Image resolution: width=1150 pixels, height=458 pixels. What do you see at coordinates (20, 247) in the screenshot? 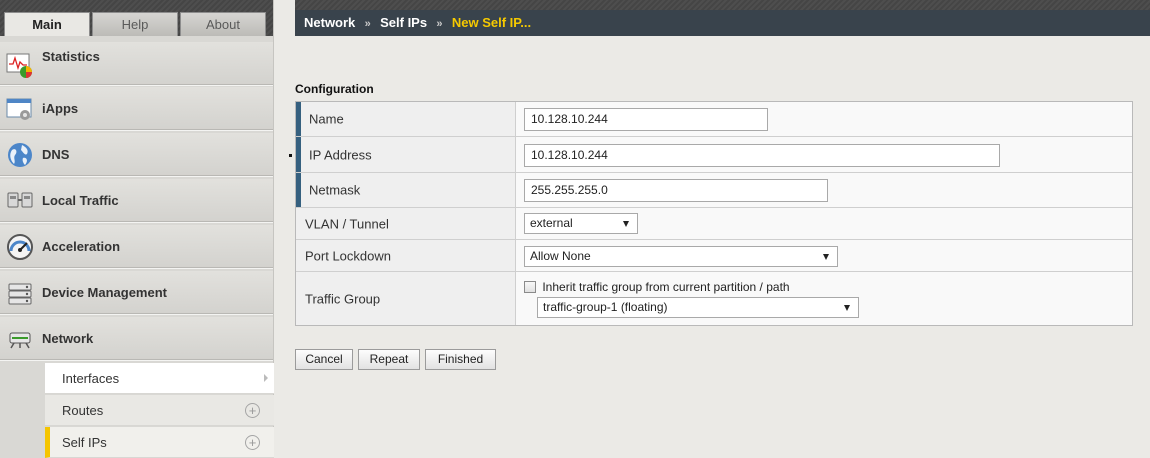
I see `speedometer-icon` at bounding box center [20, 247].